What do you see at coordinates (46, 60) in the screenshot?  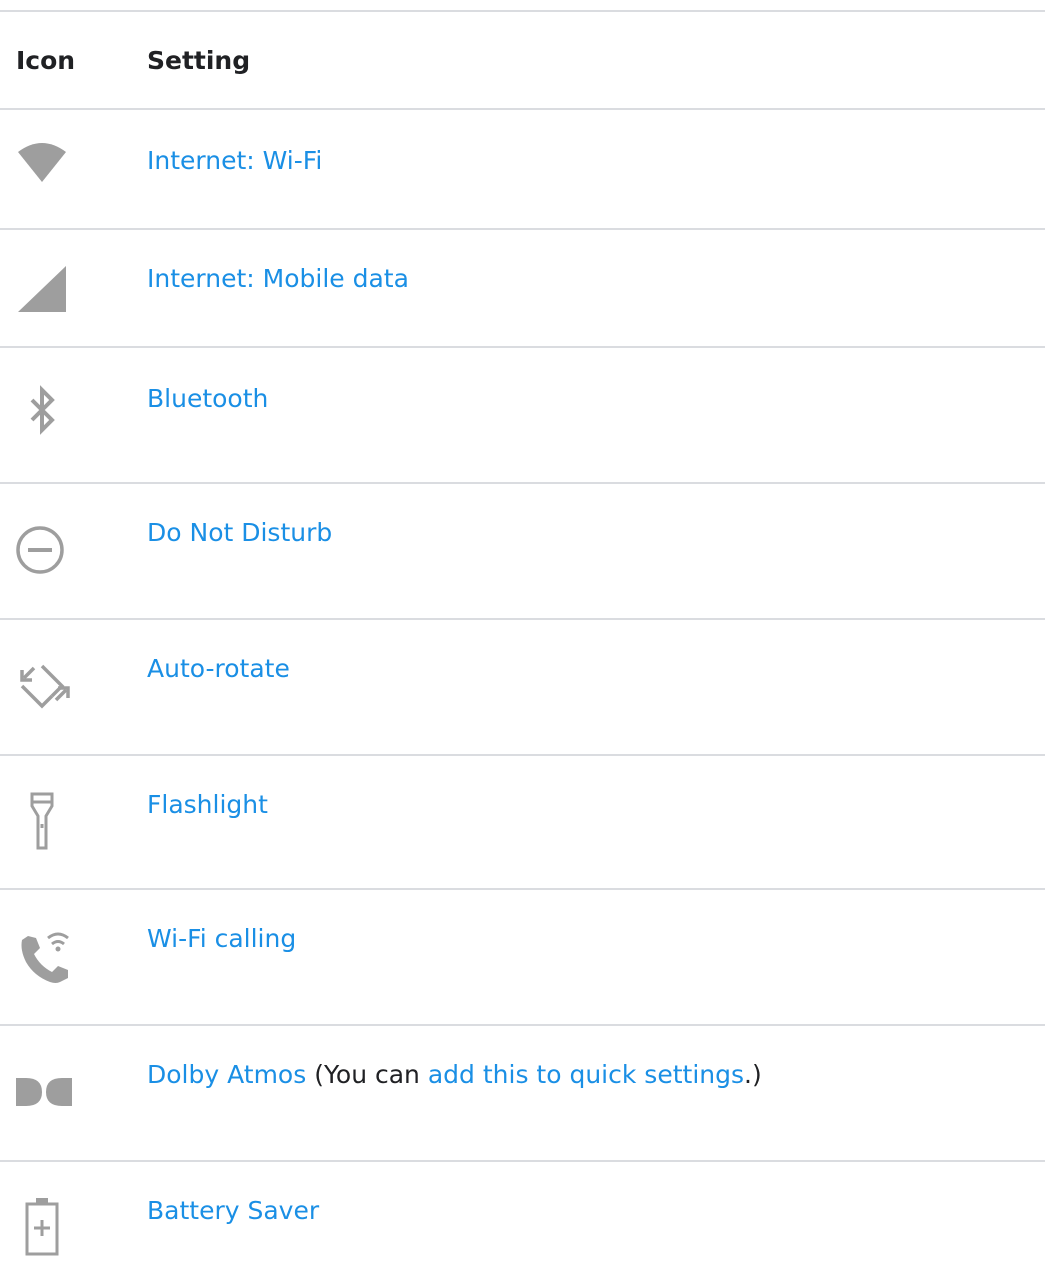 I see `header-icon-column: Icon` at bounding box center [46, 60].